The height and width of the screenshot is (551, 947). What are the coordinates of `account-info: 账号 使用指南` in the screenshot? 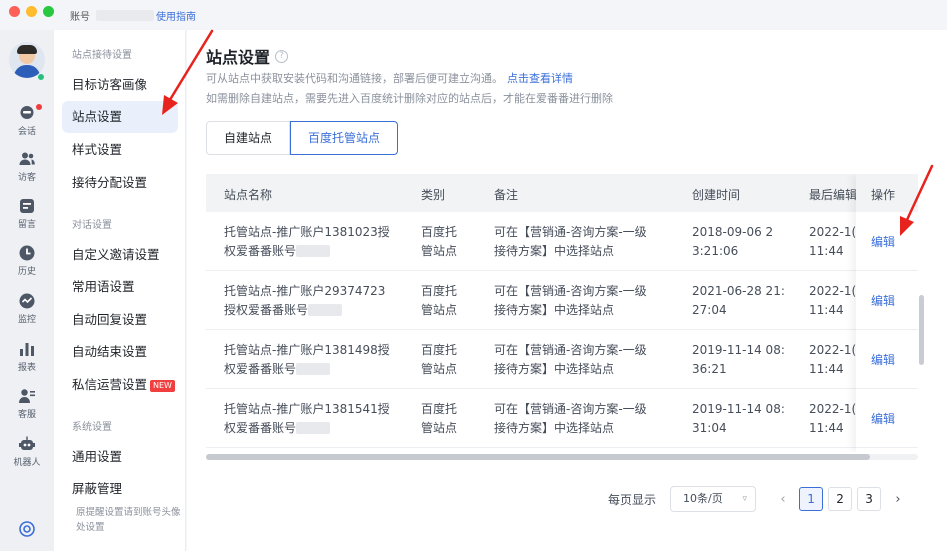 It's located at (133, 15).